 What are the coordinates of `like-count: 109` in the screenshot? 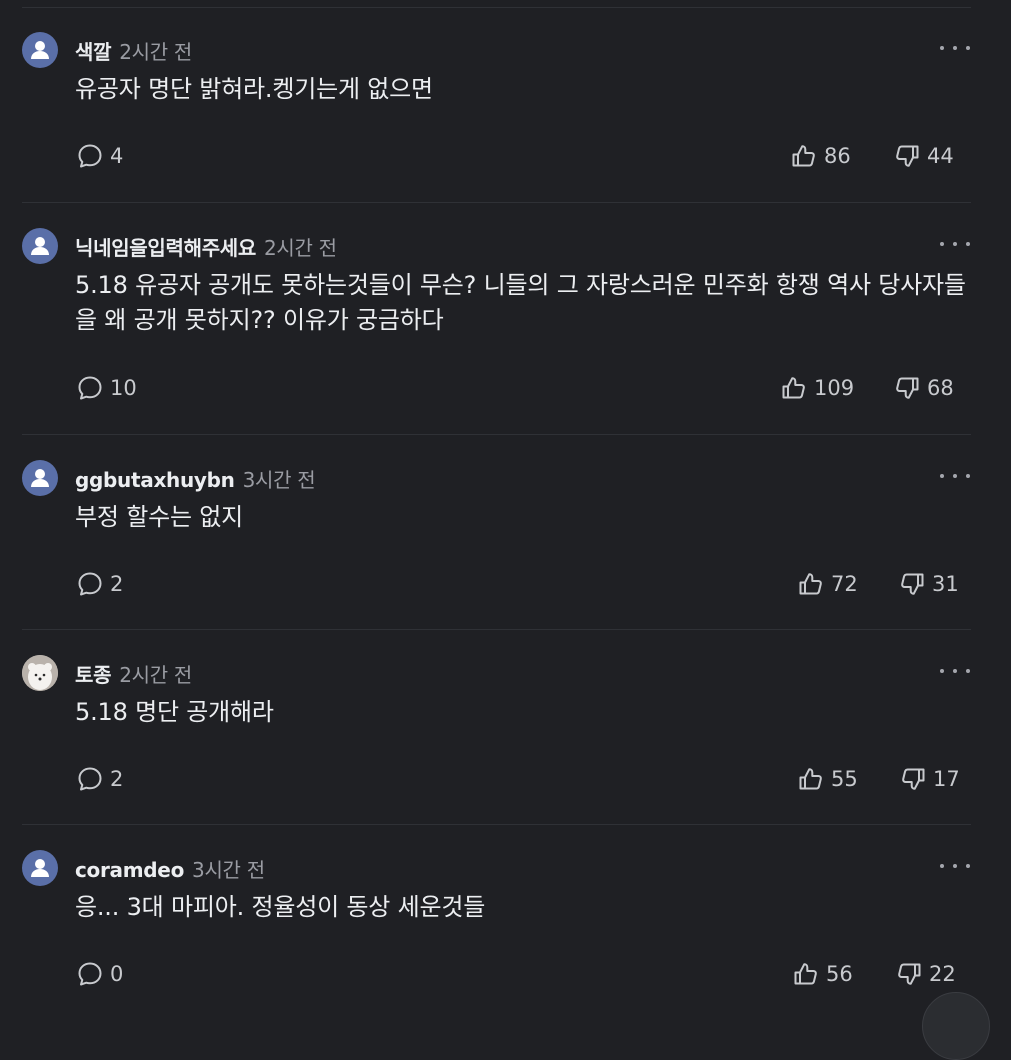 It's located at (834, 388).